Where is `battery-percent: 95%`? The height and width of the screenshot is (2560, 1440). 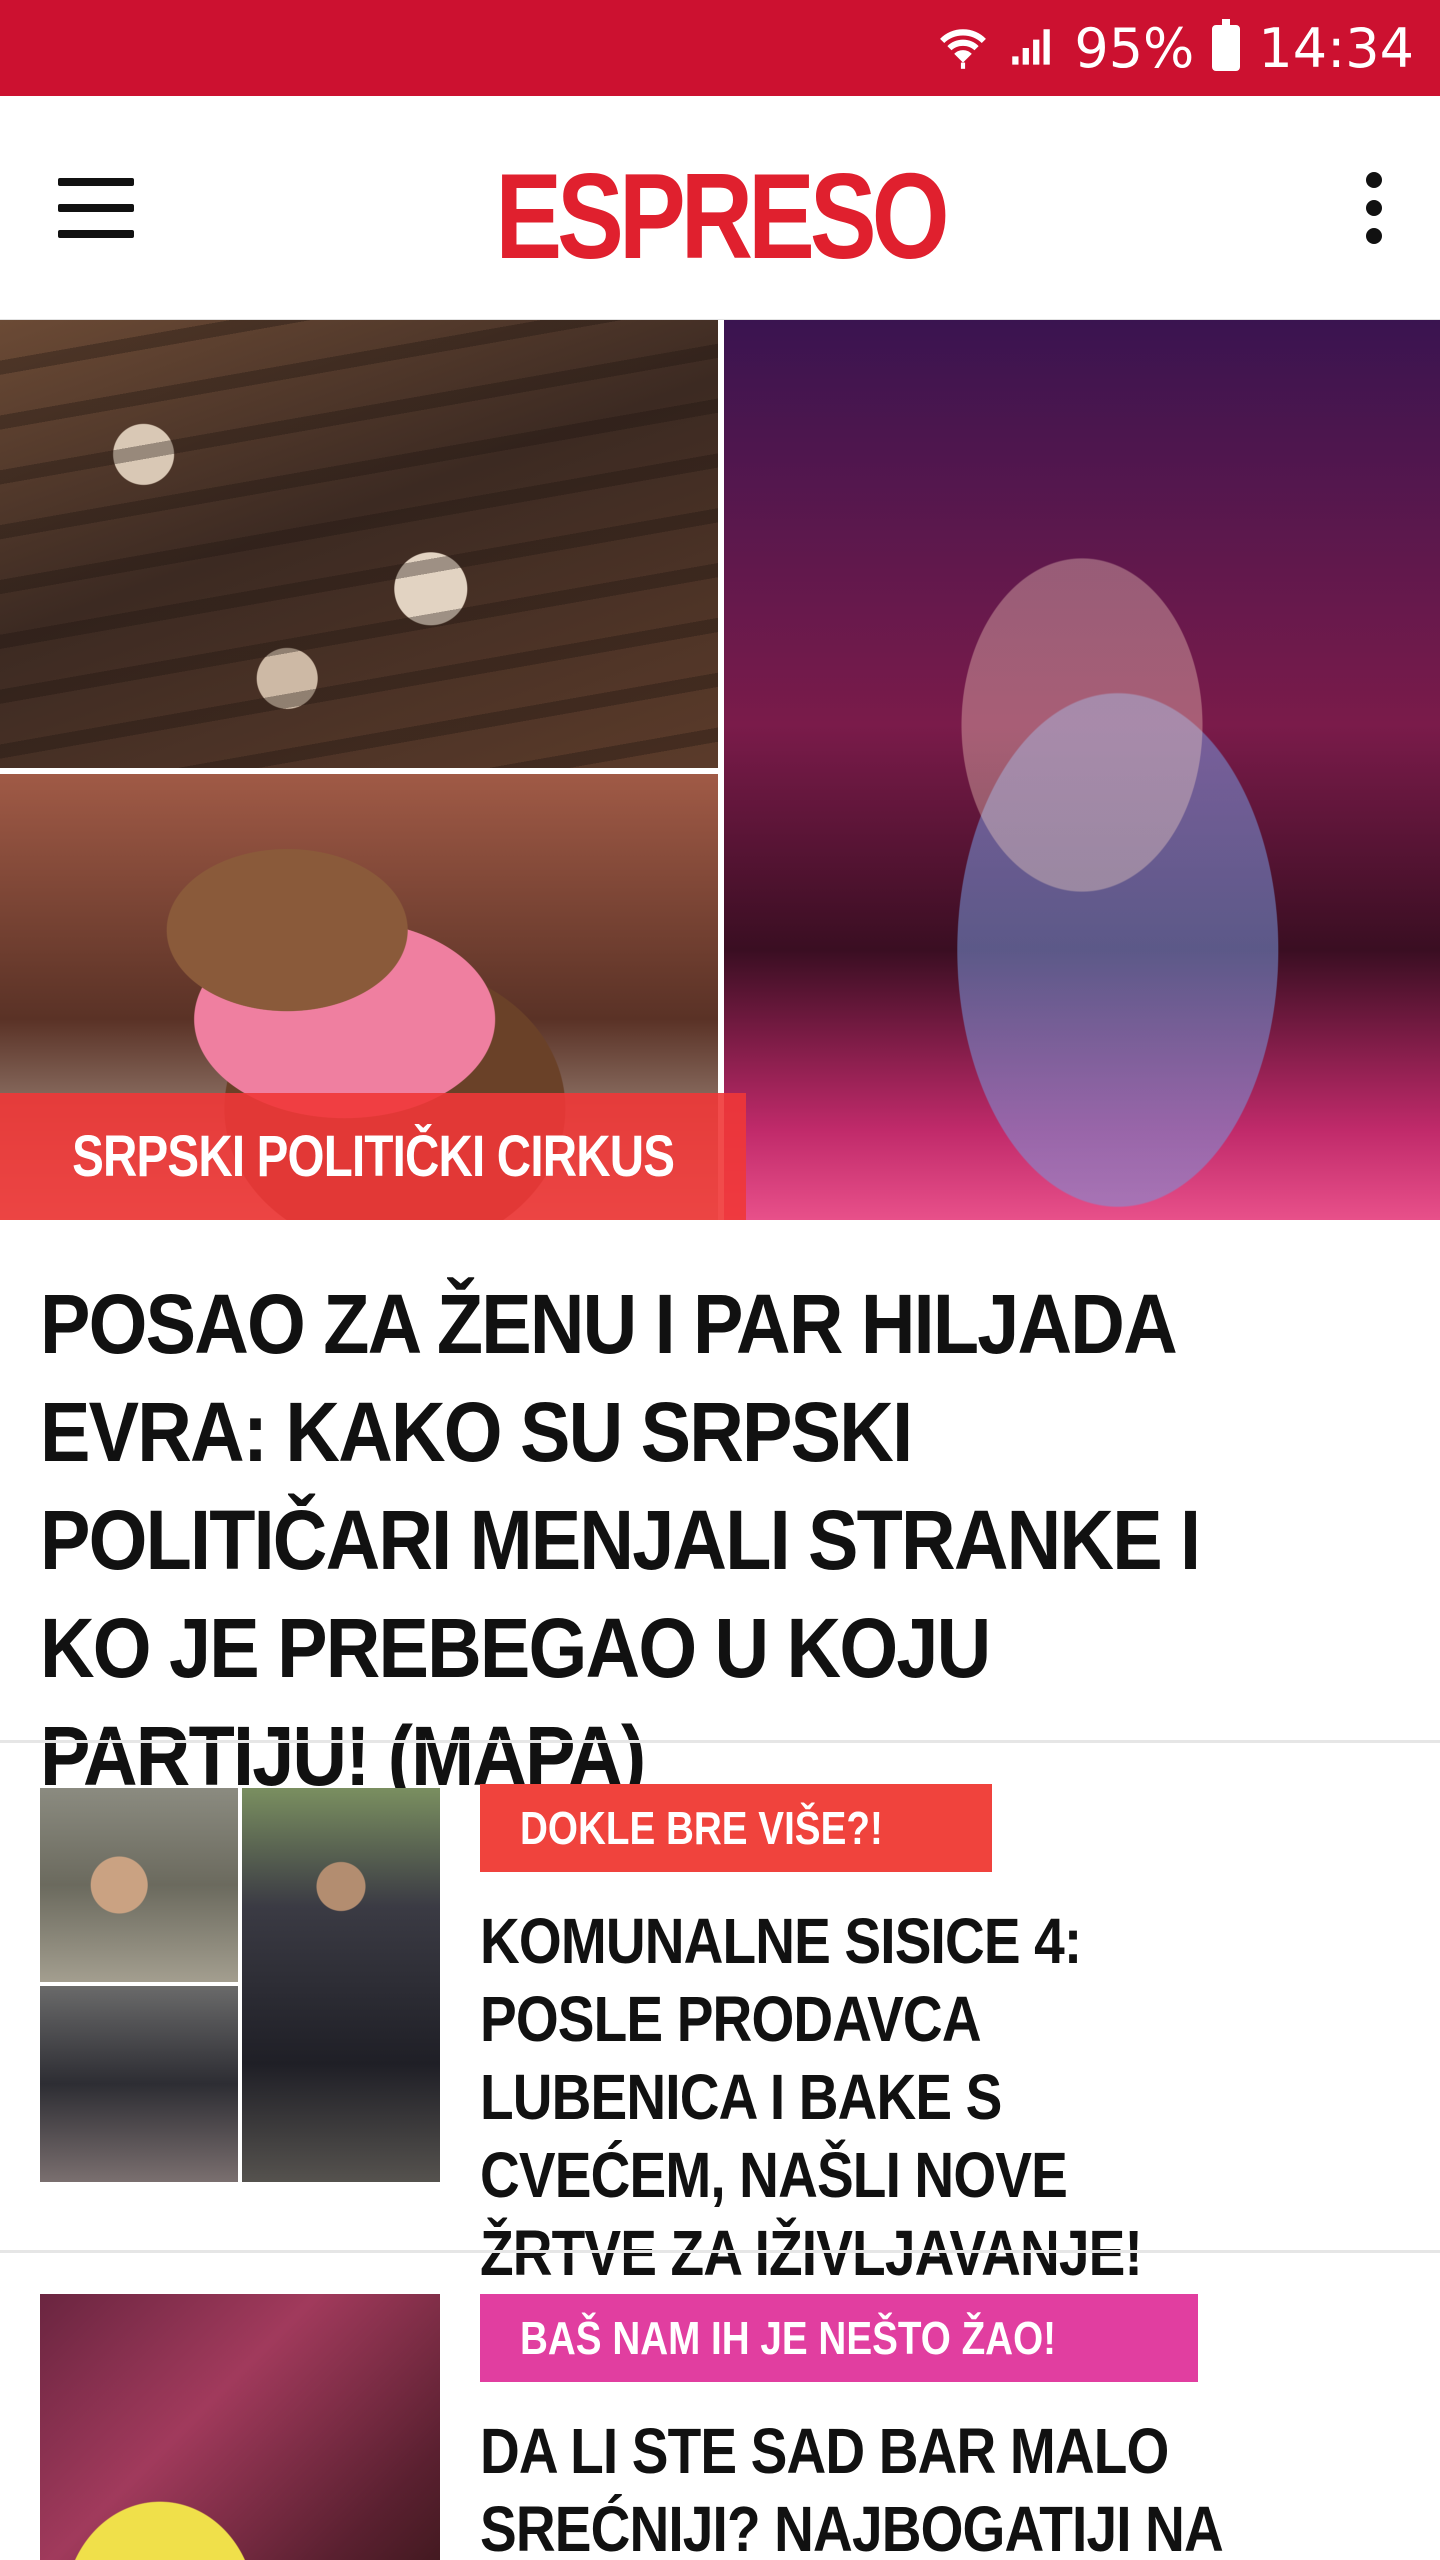 battery-percent: 95% is located at coordinates (1134, 48).